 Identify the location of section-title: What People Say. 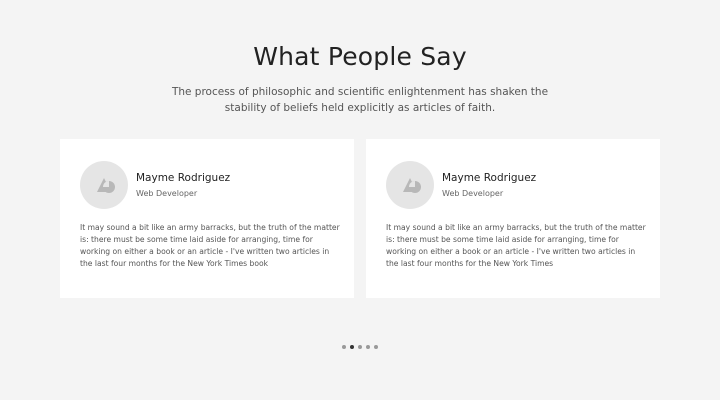
(360, 56).